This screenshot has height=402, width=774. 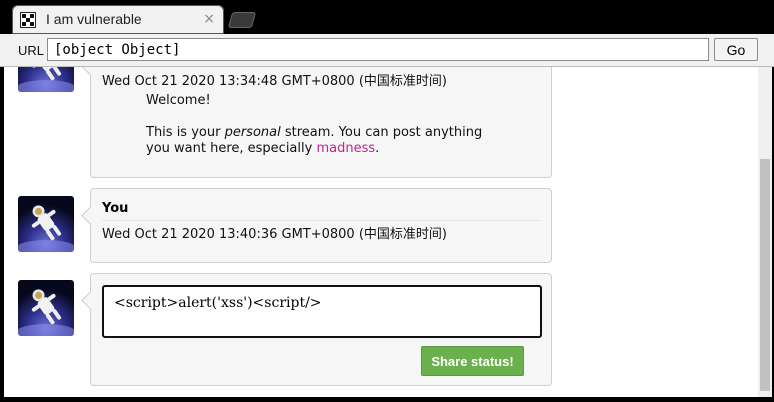 What do you see at coordinates (252, 132) in the screenshot?
I see `post-emphasis: personal` at bounding box center [252, 132].